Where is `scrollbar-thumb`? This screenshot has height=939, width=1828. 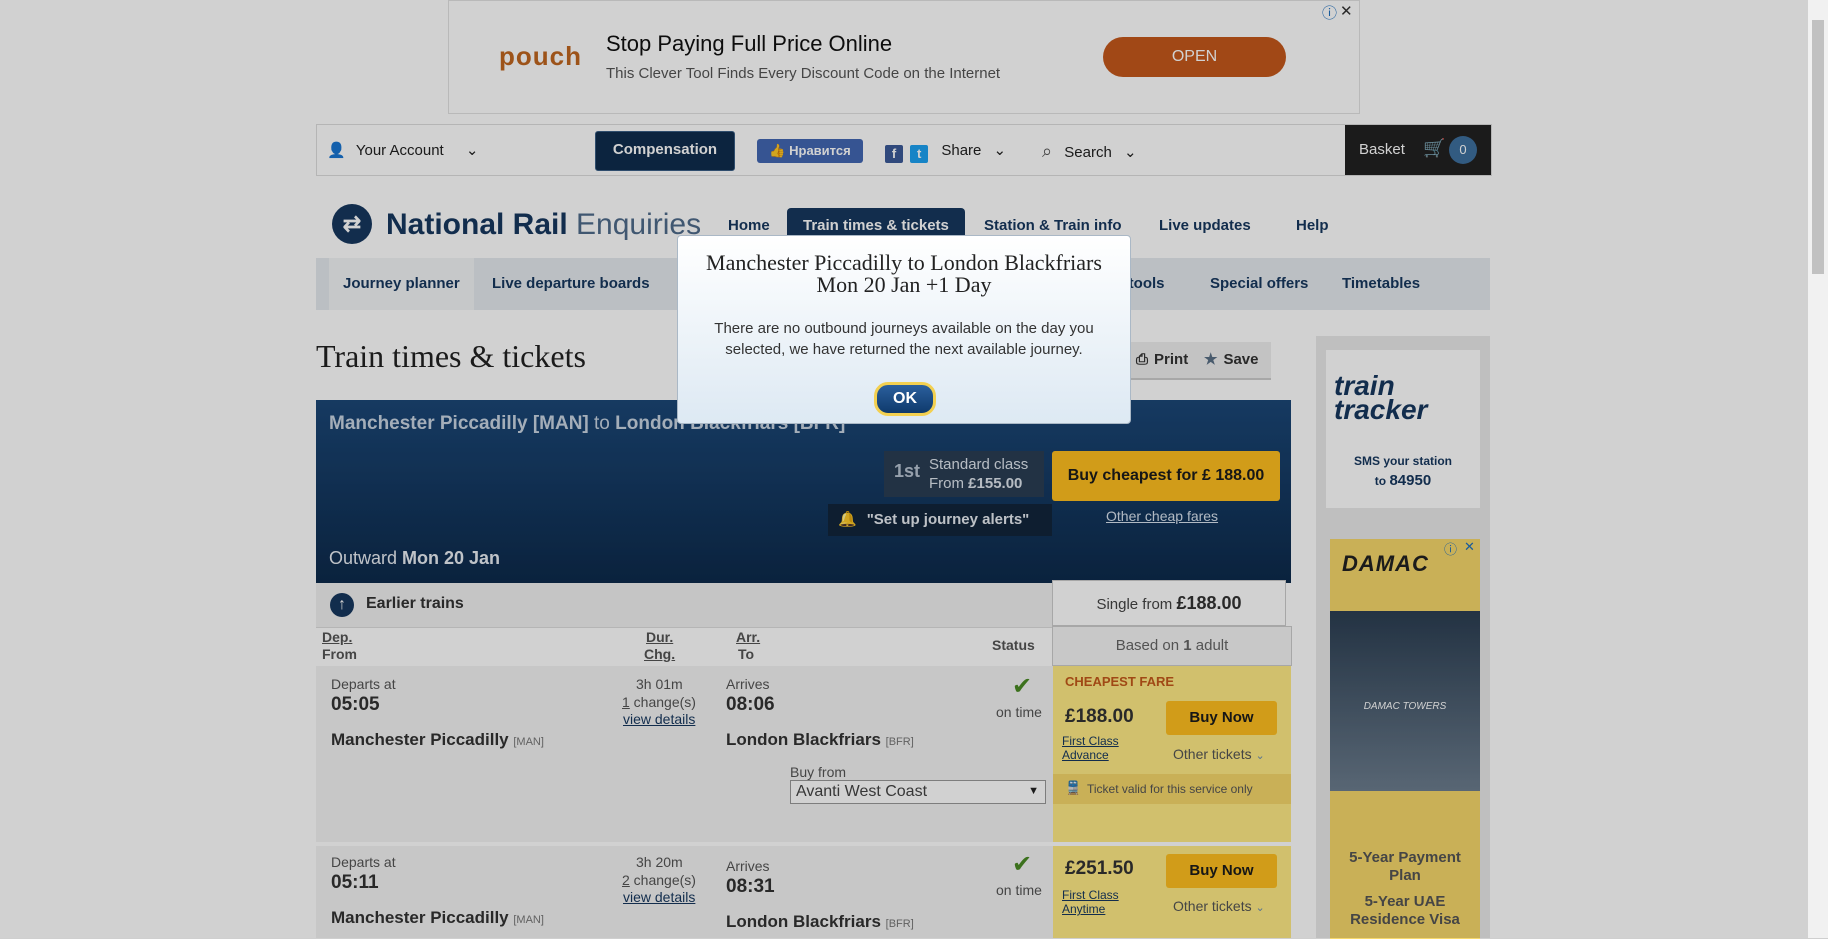
scrollbar-thumb is located at coordinates (1818, 147).